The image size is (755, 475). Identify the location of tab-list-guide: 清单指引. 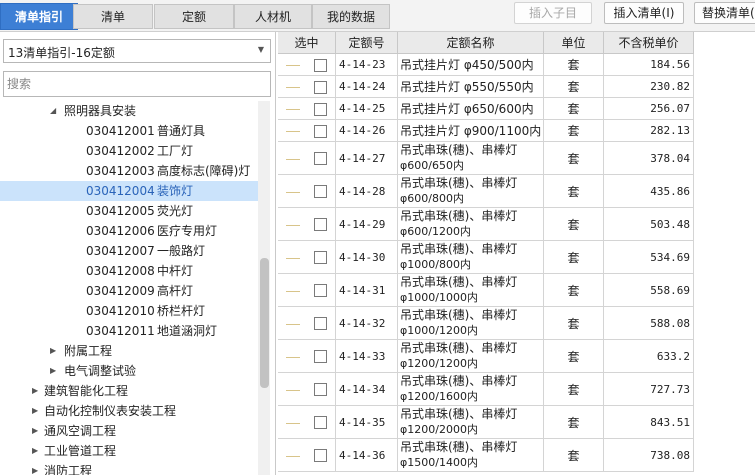
(39, 16).